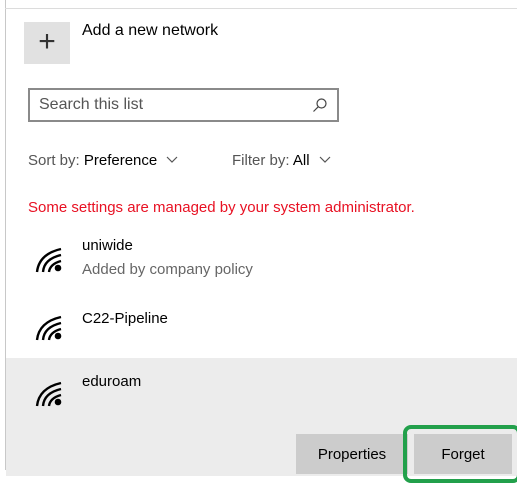 Image resolution: width=517 pixels, height=491 pixels. I want to click on sort-label: Sort by:, so click(54, 160).